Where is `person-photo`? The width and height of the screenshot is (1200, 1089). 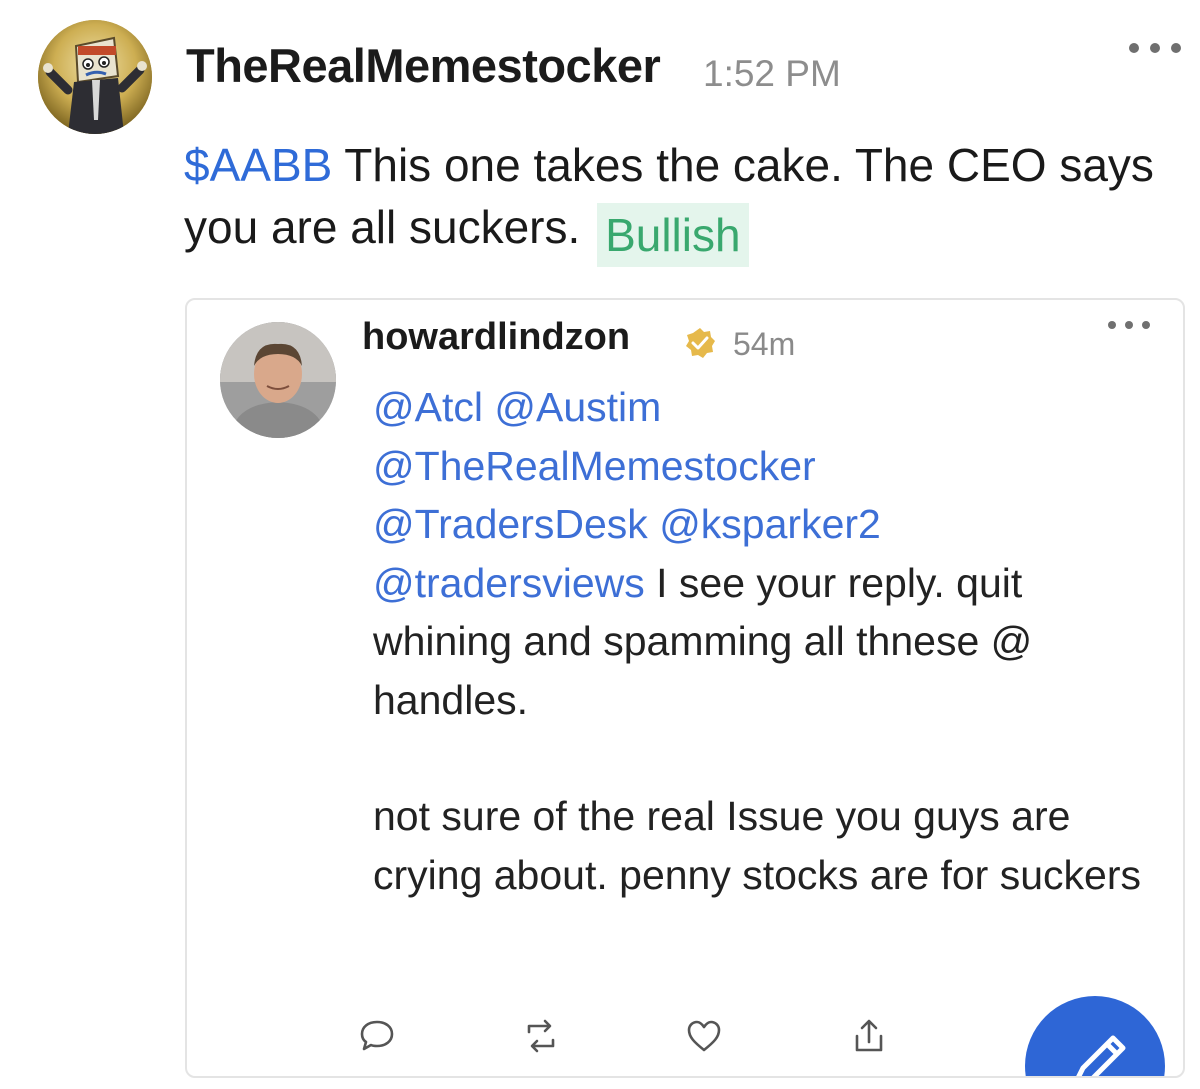
person-photo is located at coordinates (278, 380).